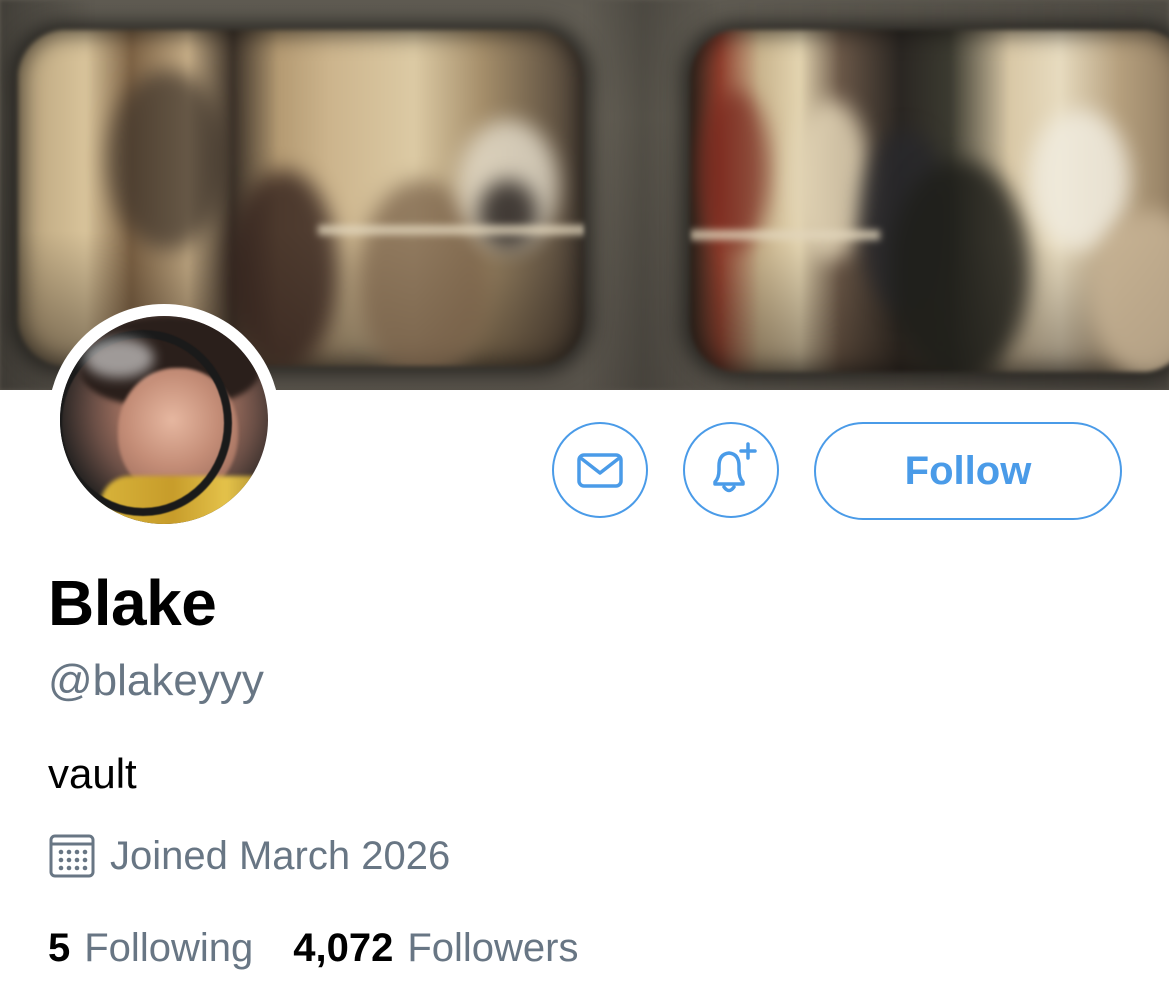 The width and height of the screenshot is (1169, 1003). I want to click on follow-button-label: Follow, so click(968, 470).